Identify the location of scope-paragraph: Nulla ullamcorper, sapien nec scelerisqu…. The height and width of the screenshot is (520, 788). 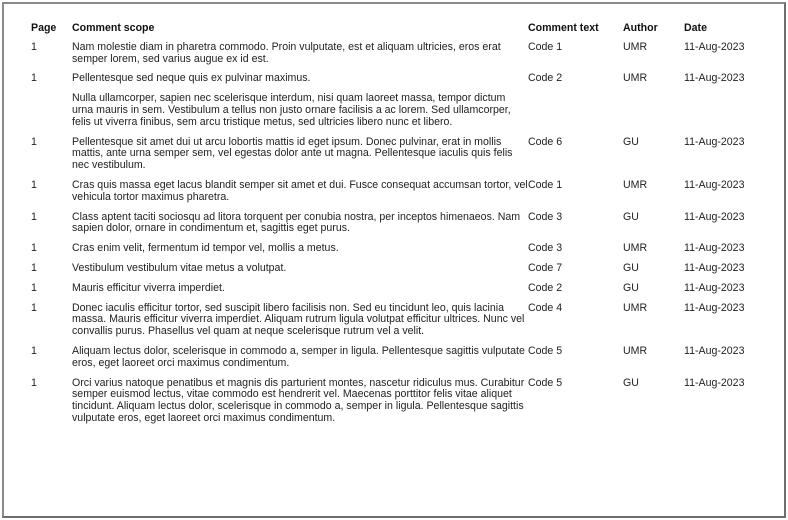
(291, 110).